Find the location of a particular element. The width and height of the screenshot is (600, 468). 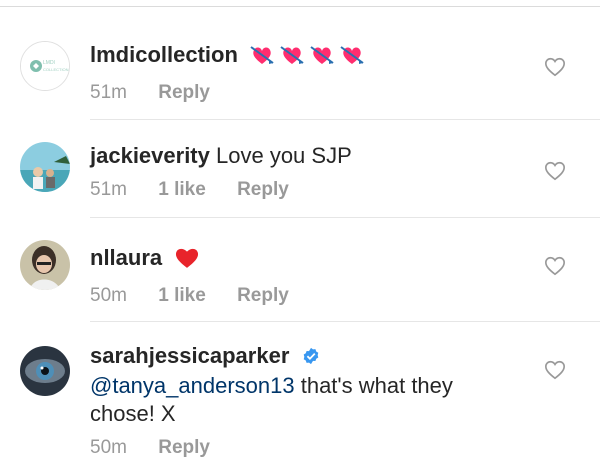

comment-text: Love you SJP is located at coordinates (284, 155).